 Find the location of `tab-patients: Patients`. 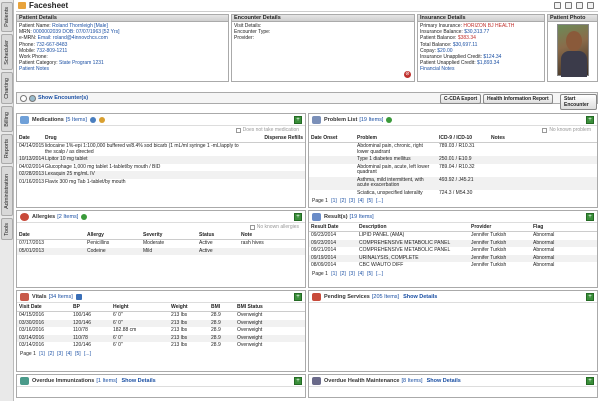

tab-patients: Patients is located at coordinates (7, 17).